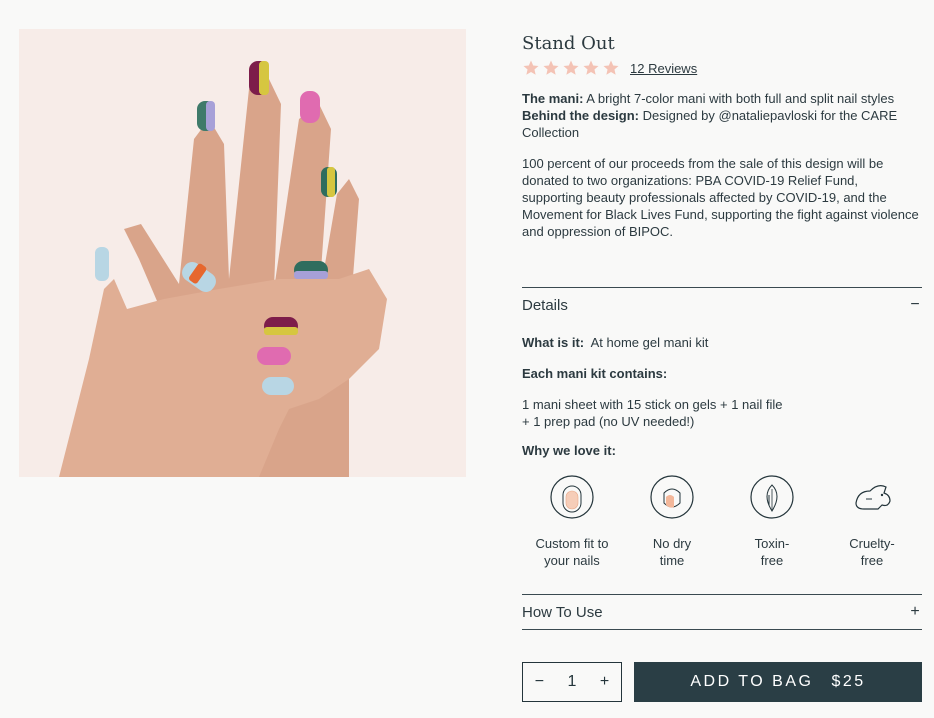  I want to click on why-label: Why we love it:, so click(569, 450).